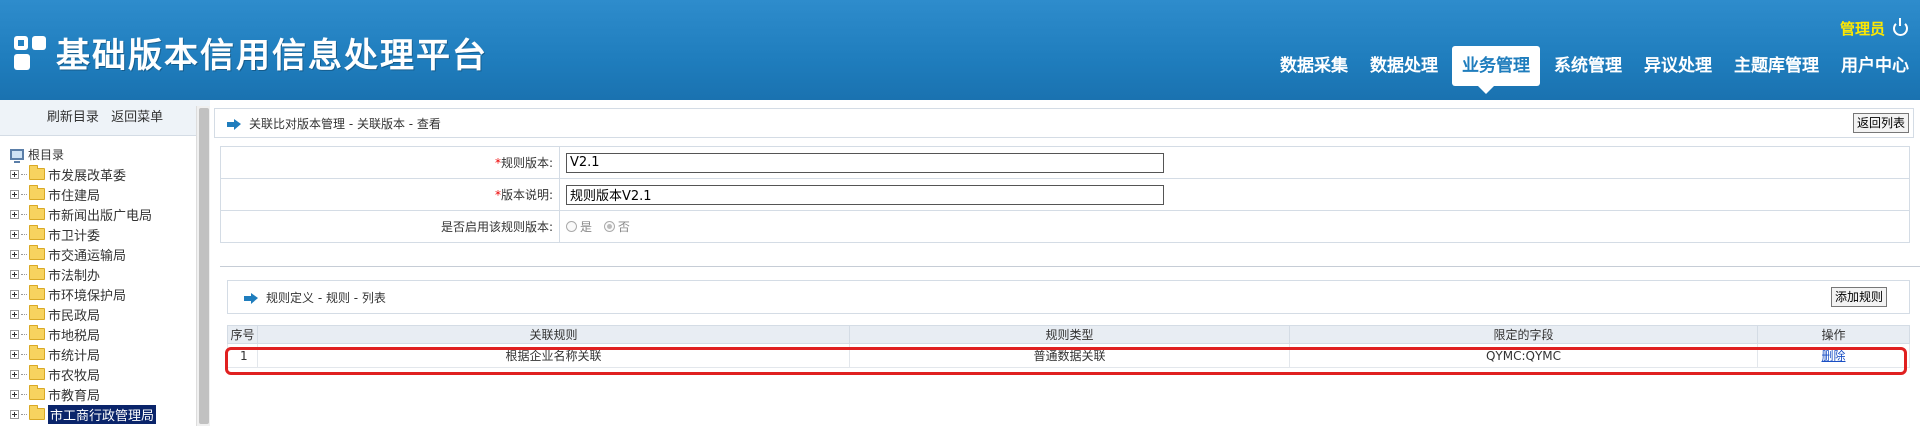 The width and height of the screenshot is (1920, 426). I want to click on nav-business-management: 业务管理, so click(1496, 66).